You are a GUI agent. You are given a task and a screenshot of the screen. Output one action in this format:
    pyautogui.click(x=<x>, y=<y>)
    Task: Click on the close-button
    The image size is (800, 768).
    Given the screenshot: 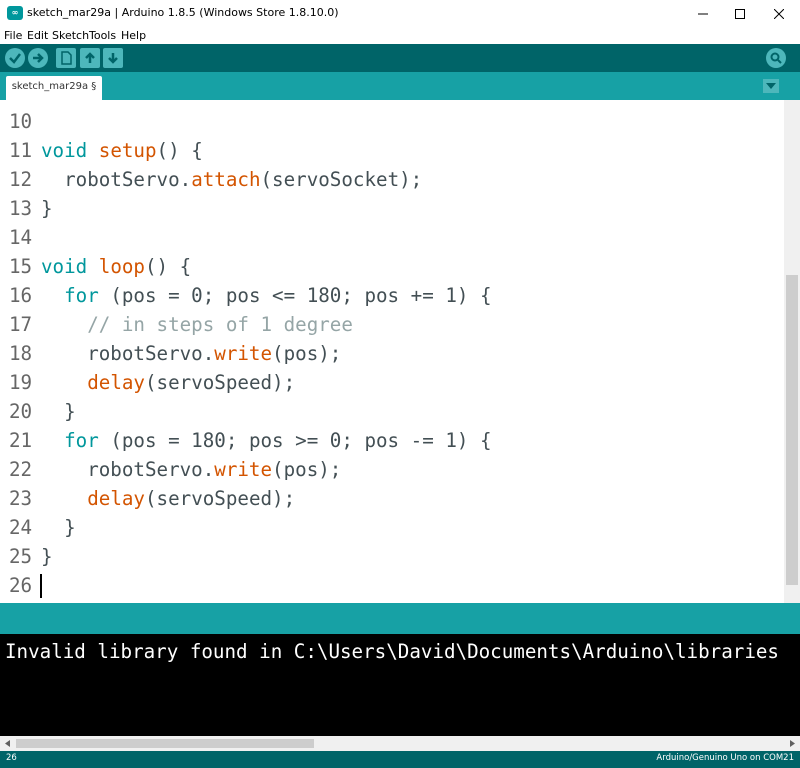 What is the action you would take?
    pyautogui.click(x=779, y=13)
    